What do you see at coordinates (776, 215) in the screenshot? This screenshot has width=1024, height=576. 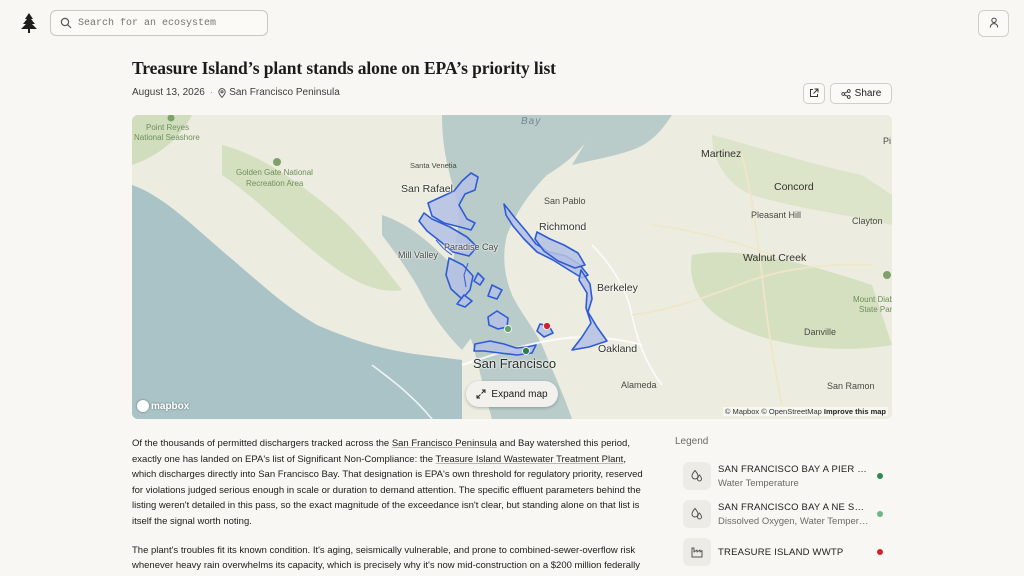 I see `map-label-pleasant-hill: Pleasant Hill` at bounding box center [776, 215].